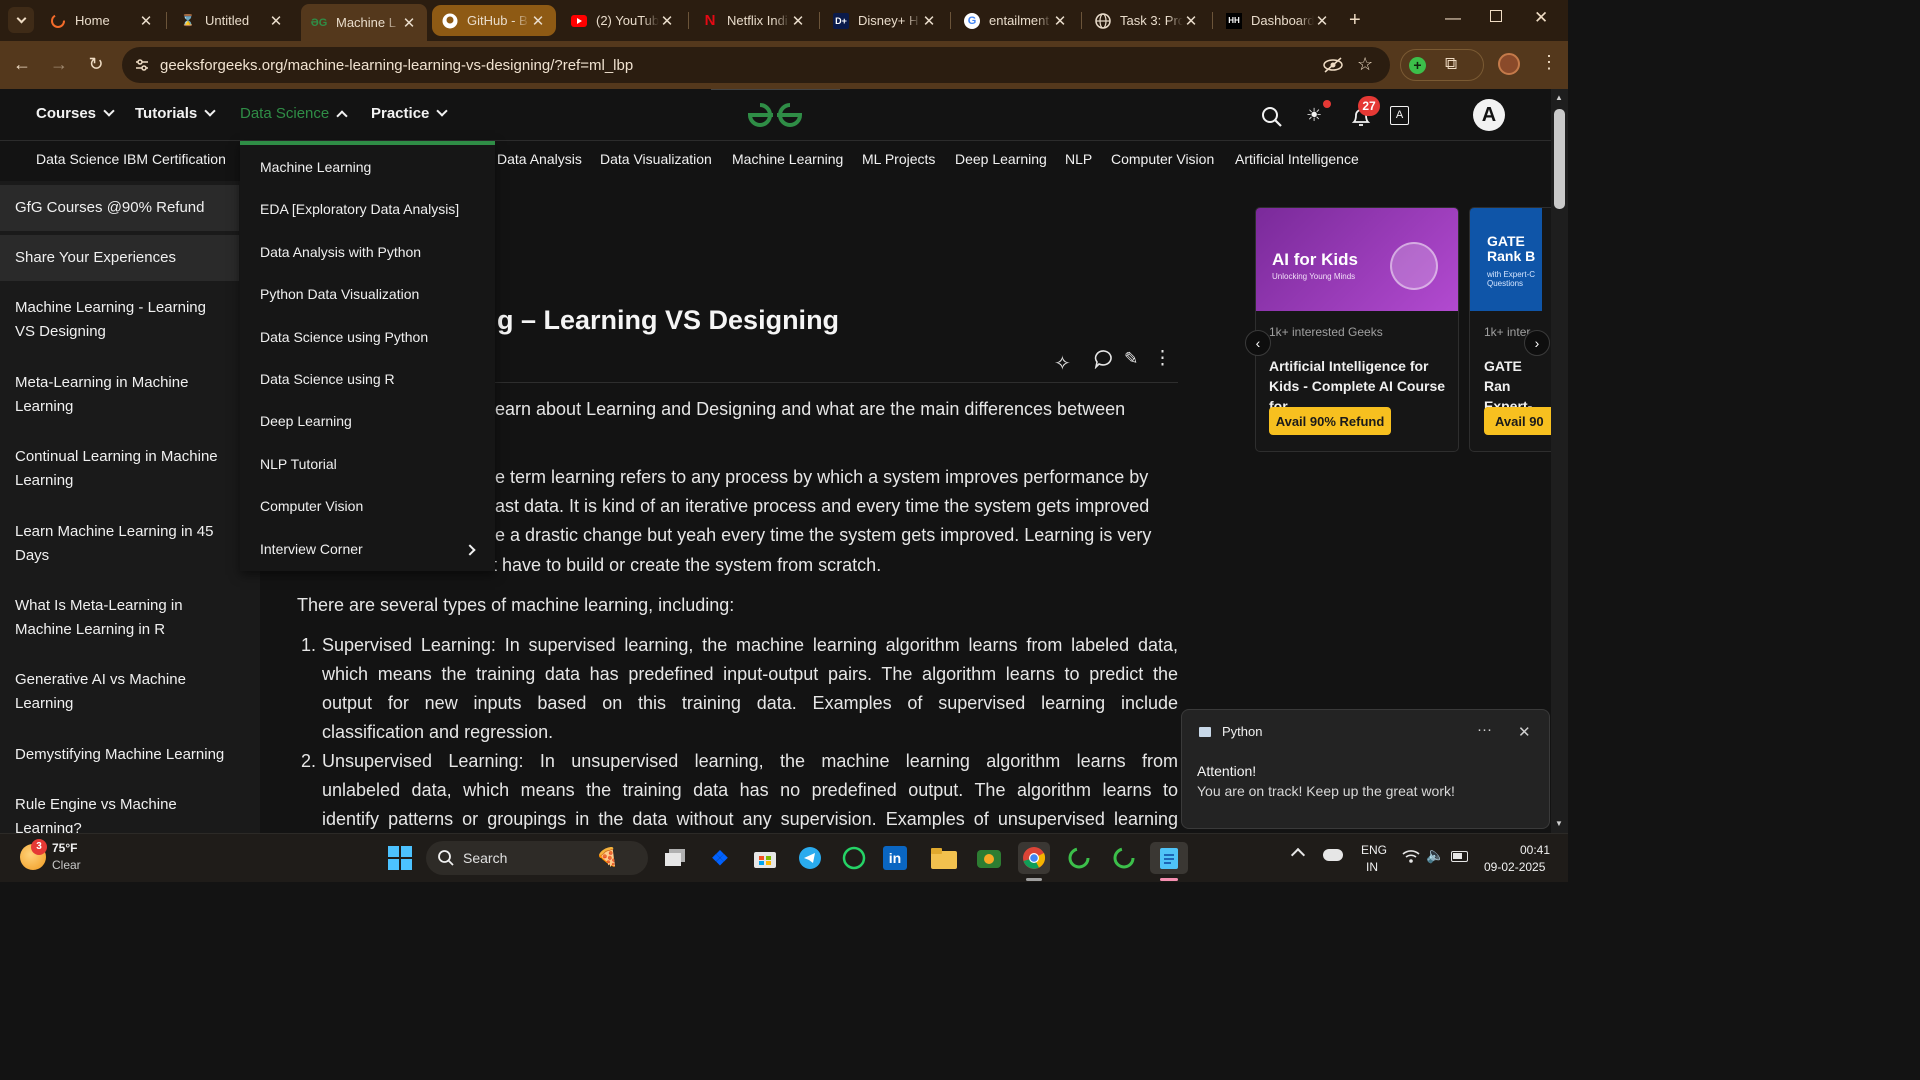 This screenshot has height=1080, width=1920. Describe the element at coordinates (364, 22) in the screenshot. I see `tab-machine-learning: ƏG Machine L ✕` at that location.